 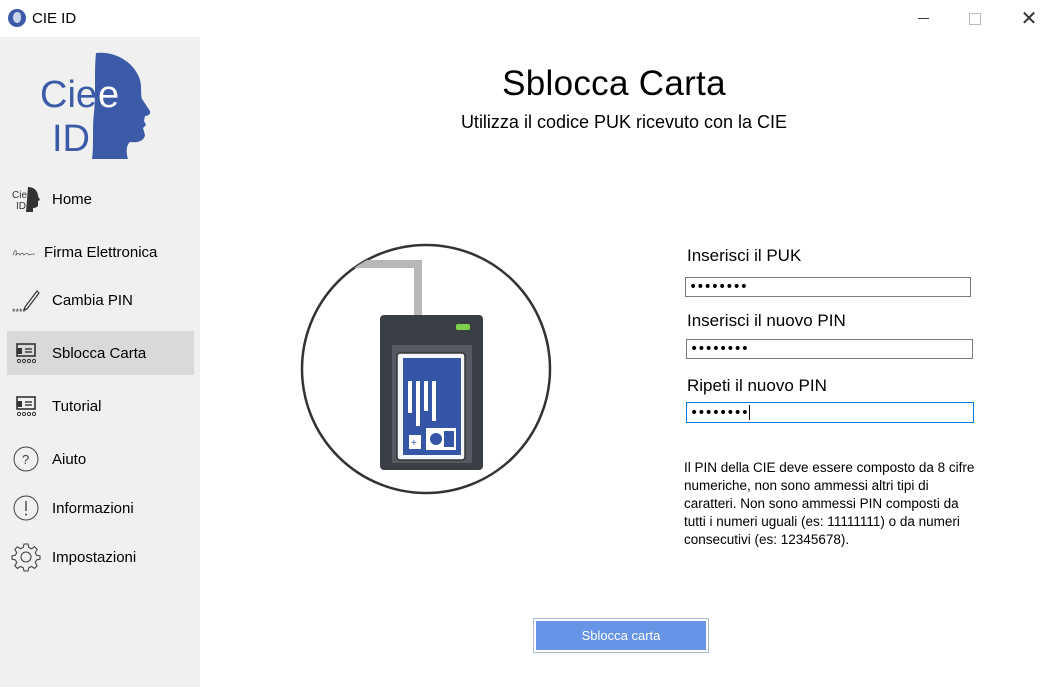 I want to click on sidebar-item-label: Cambia PIN, so click(x=92, y=300).